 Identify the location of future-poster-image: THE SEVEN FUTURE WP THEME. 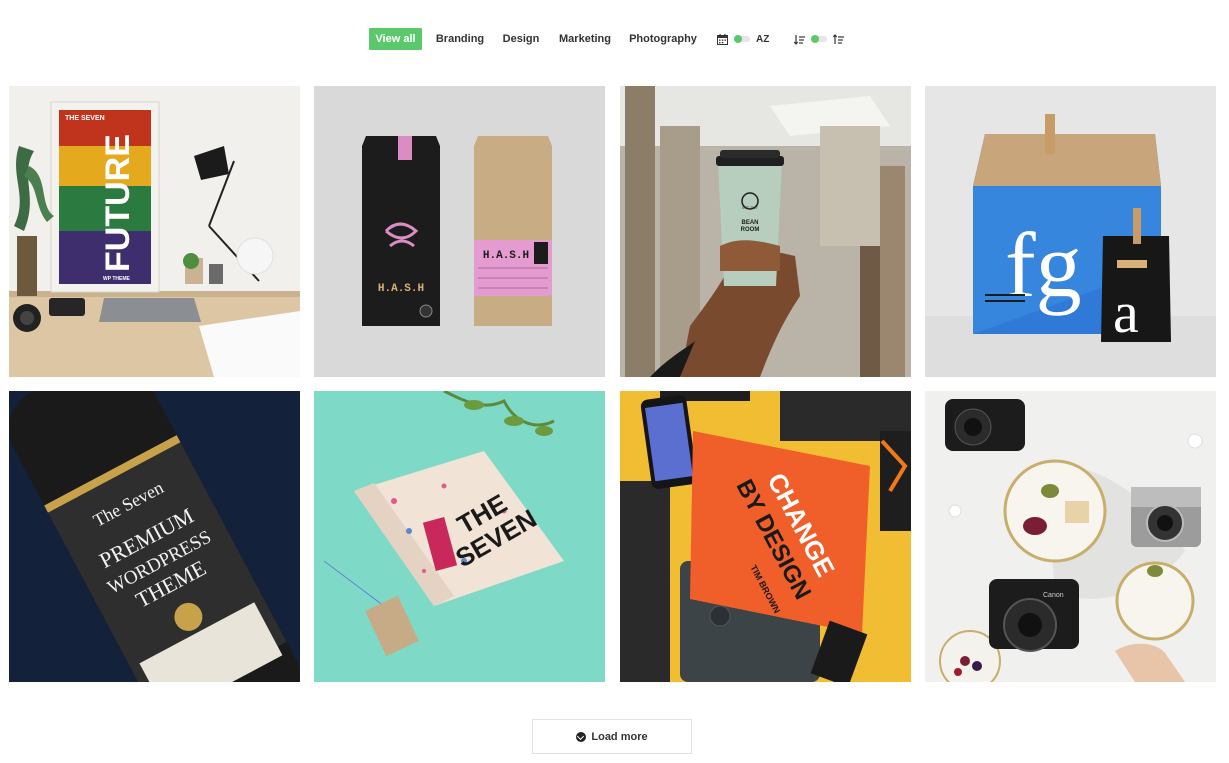
(154, 231).